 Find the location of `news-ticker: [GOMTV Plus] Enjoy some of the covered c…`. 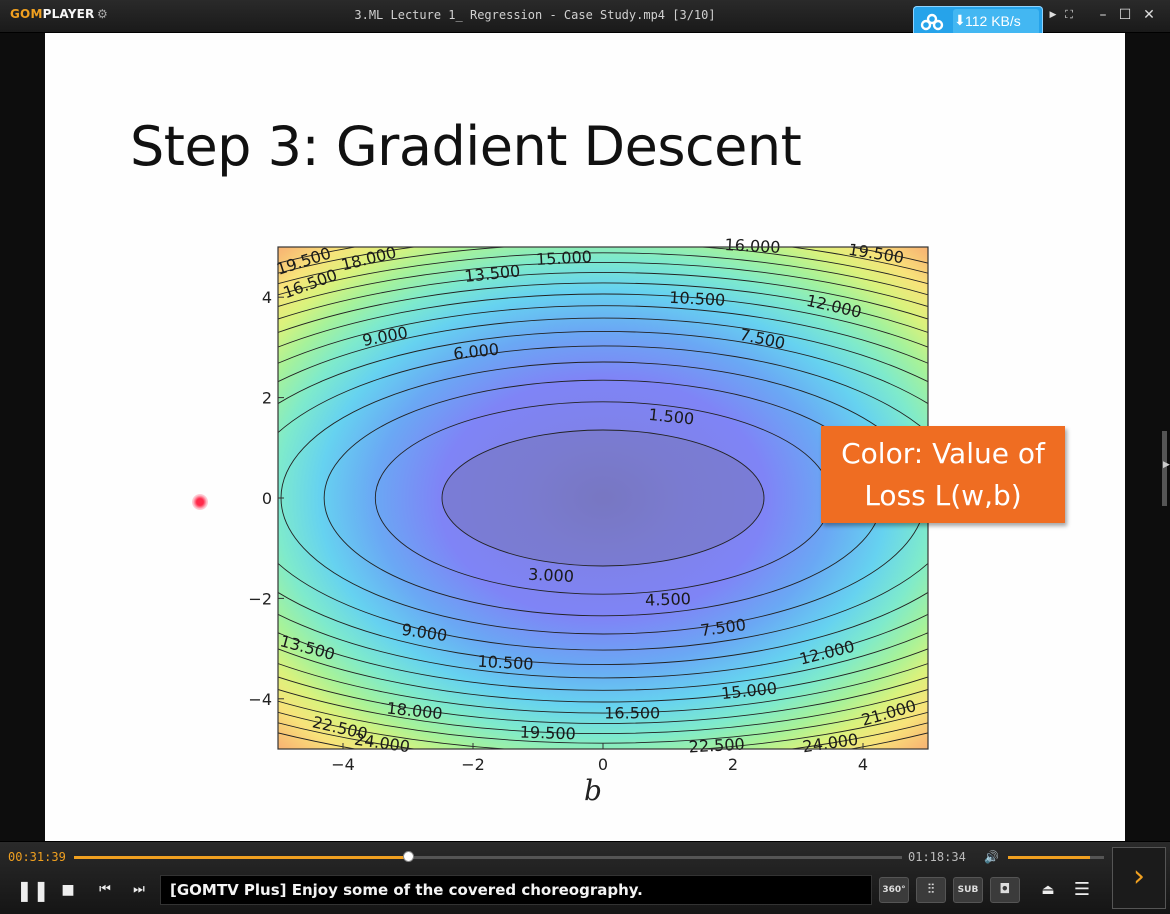

news-ticker: [GOMTV Plus] Enjoy some of the covered c… is located at coordinates (516, 890).